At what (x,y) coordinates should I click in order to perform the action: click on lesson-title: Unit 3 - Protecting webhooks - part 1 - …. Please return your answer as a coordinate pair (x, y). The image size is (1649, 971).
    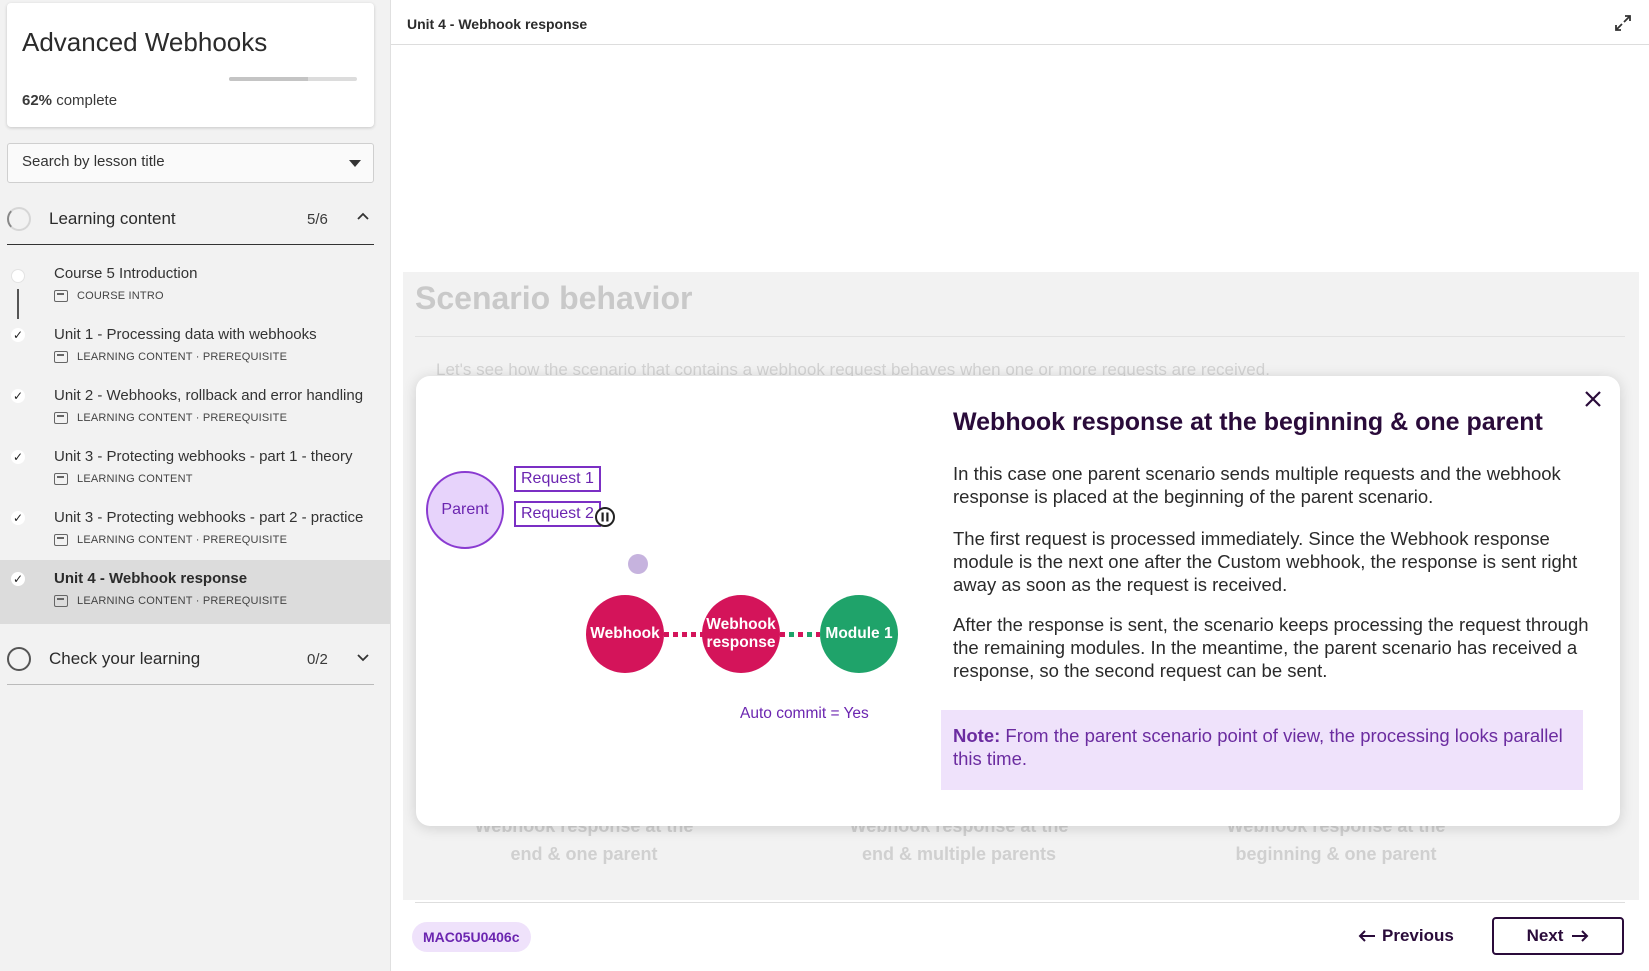
    Looking at the image, I should click on (203, 456).